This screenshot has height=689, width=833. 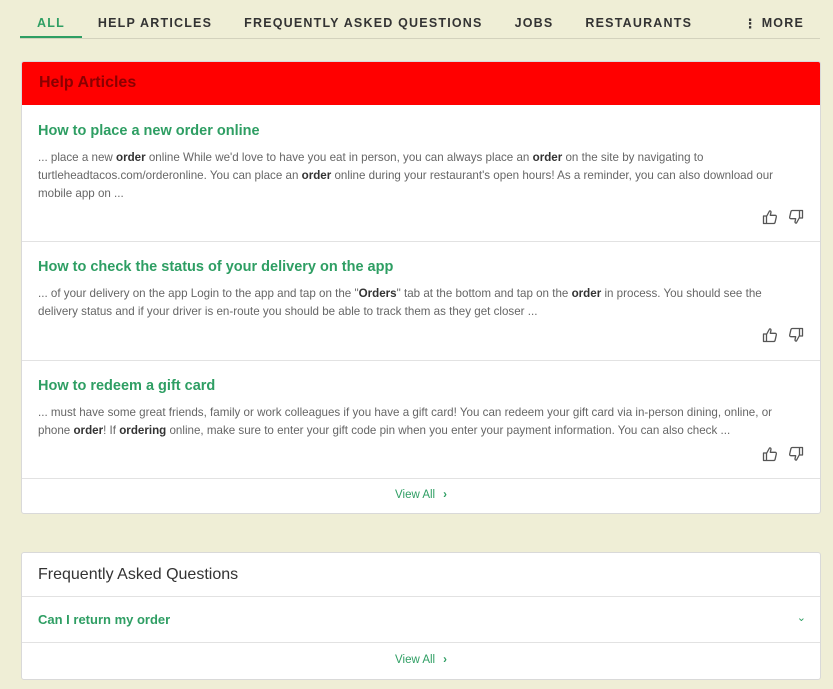 I want to click on tab-restaurants: Restaurants, so click(x=638, y=19).